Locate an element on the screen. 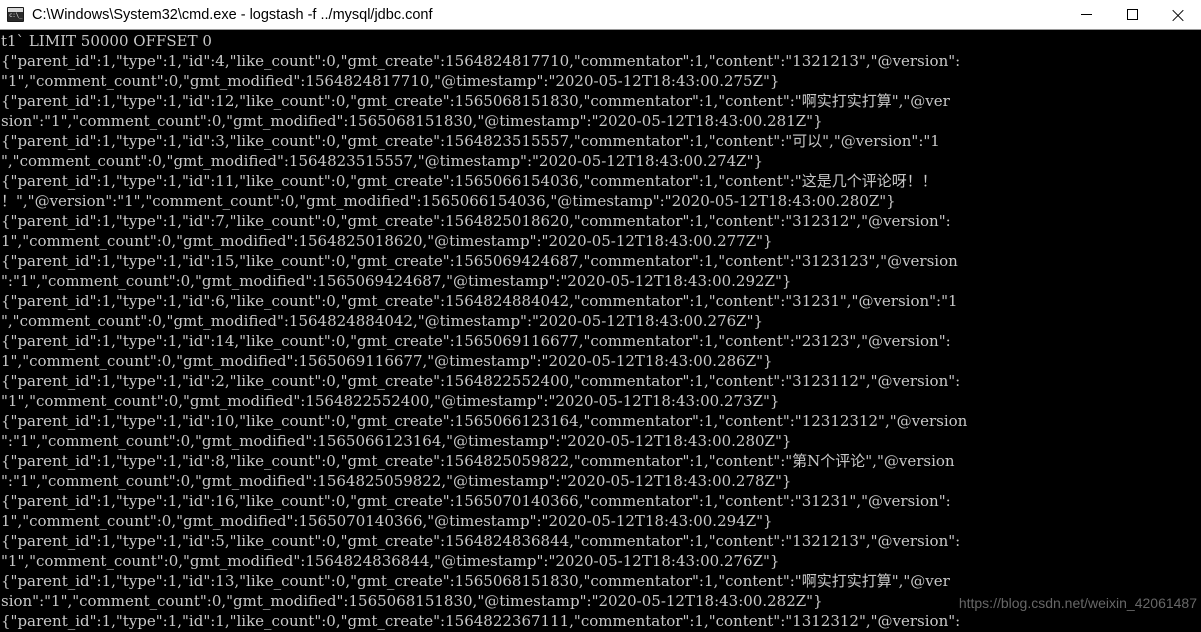 The height and width of the screenshot is (632, 1201). minimize-icon is located at coordinates (1086, 14).